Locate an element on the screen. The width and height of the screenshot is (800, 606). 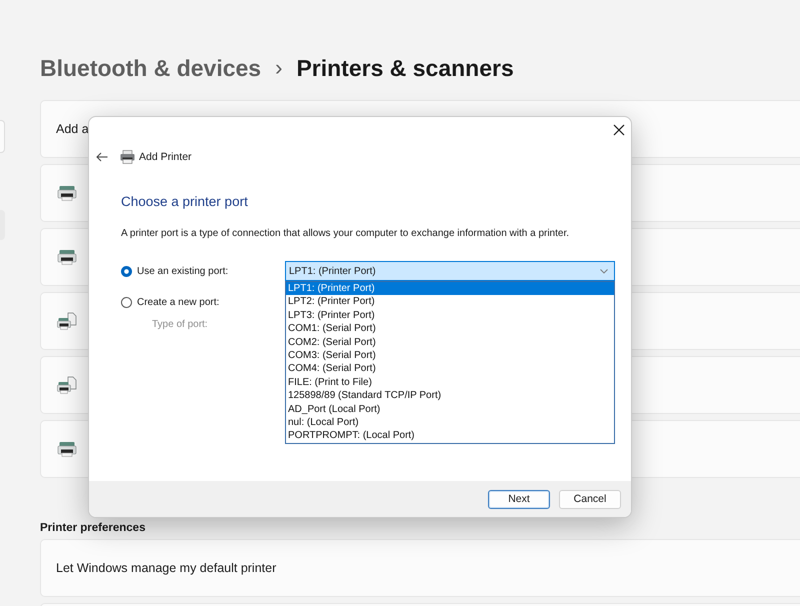
dropdown-option: COM1: (Serial Port) is located at coordinates (450, 329).